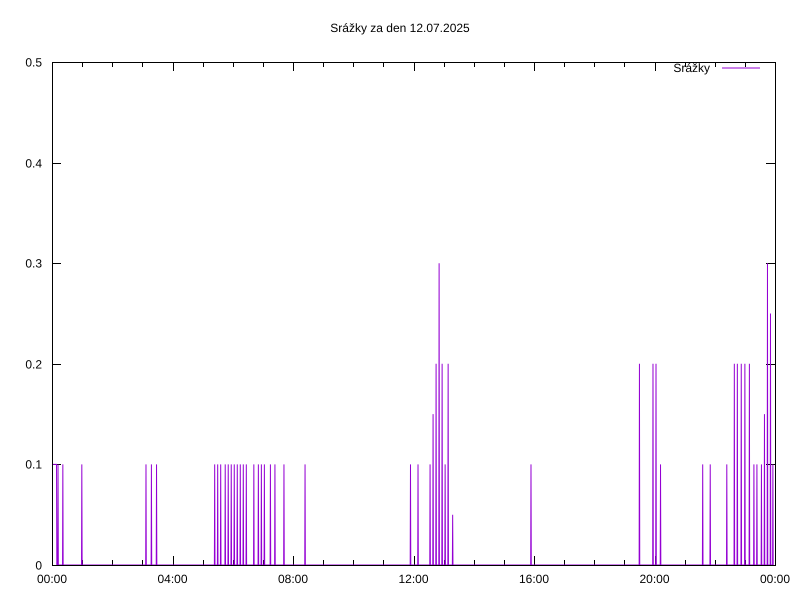  What do you see at coordinates (172, 579) in the screenshot?
I see `x-tick-label: 04:00` at bounding box center [172, 579].